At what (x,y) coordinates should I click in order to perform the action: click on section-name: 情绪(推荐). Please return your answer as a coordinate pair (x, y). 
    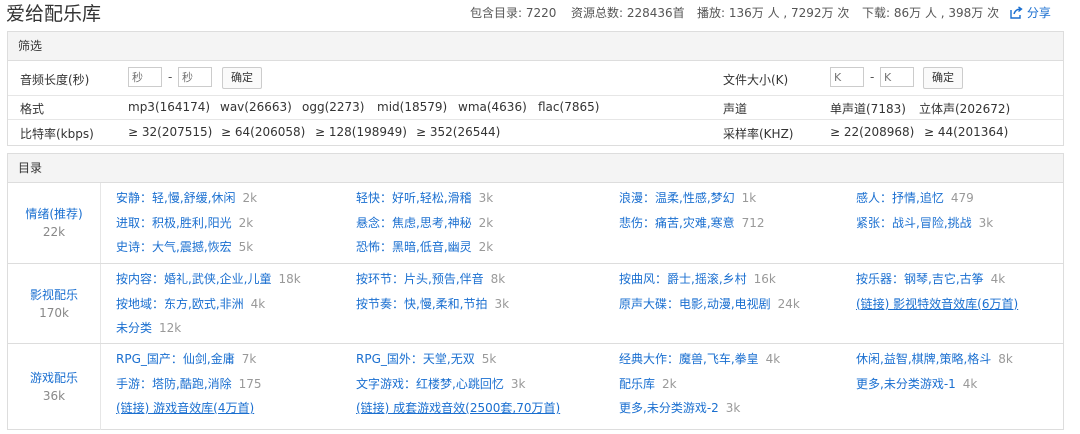
    Looking at the image, I should click on (54, 214).